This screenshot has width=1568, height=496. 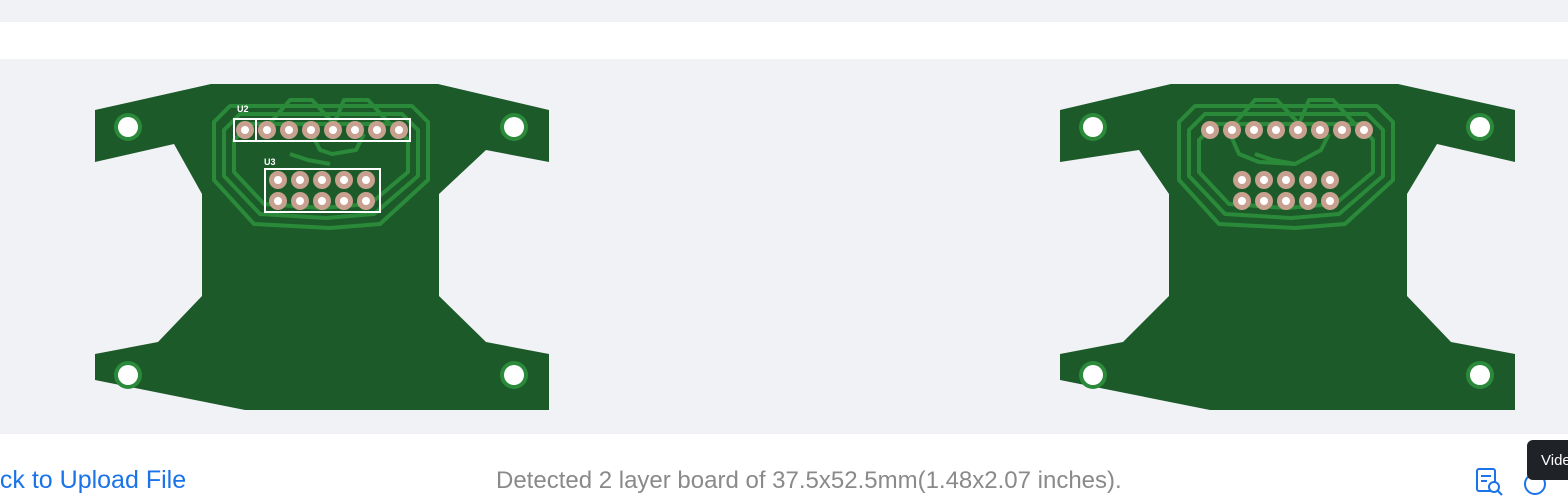 What do you see at coordinates (1489, 481) in the screenshot?
I see `zoom-in-document-icon` at bounding box center [1489, 481].